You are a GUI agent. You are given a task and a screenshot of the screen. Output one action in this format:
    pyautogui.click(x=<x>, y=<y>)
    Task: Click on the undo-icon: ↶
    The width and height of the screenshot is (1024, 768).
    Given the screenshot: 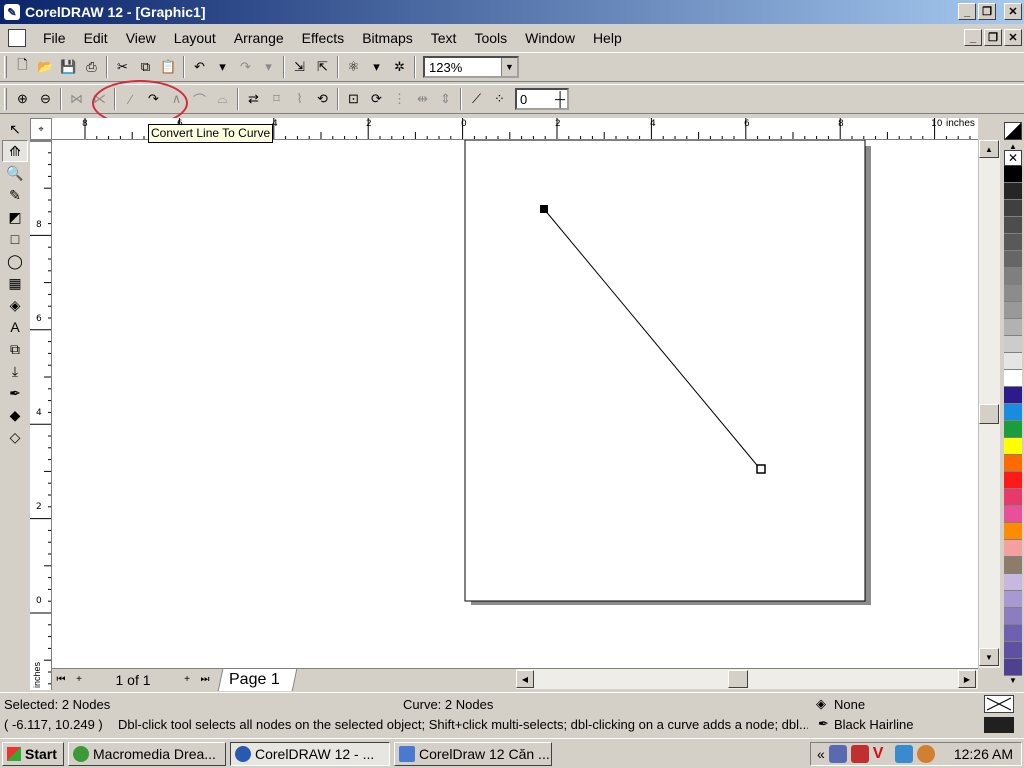 What is the action you would take?
    pyautogui.click(x=199, y=67)
    